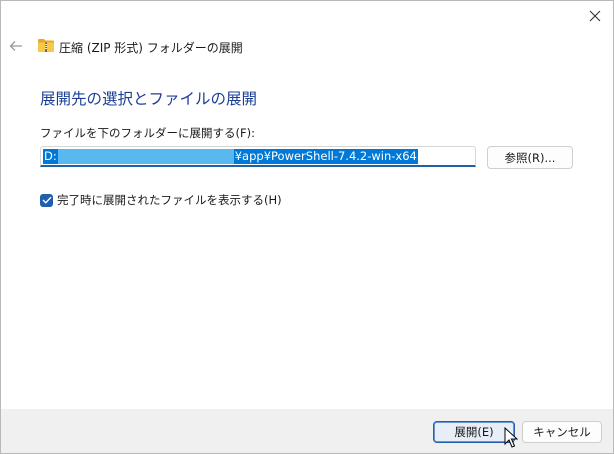 This screenshot has height=454, width=614. Describe the element at coordinates (145, 156) in the screenshot. I see `path-redacted-segment` at that location.